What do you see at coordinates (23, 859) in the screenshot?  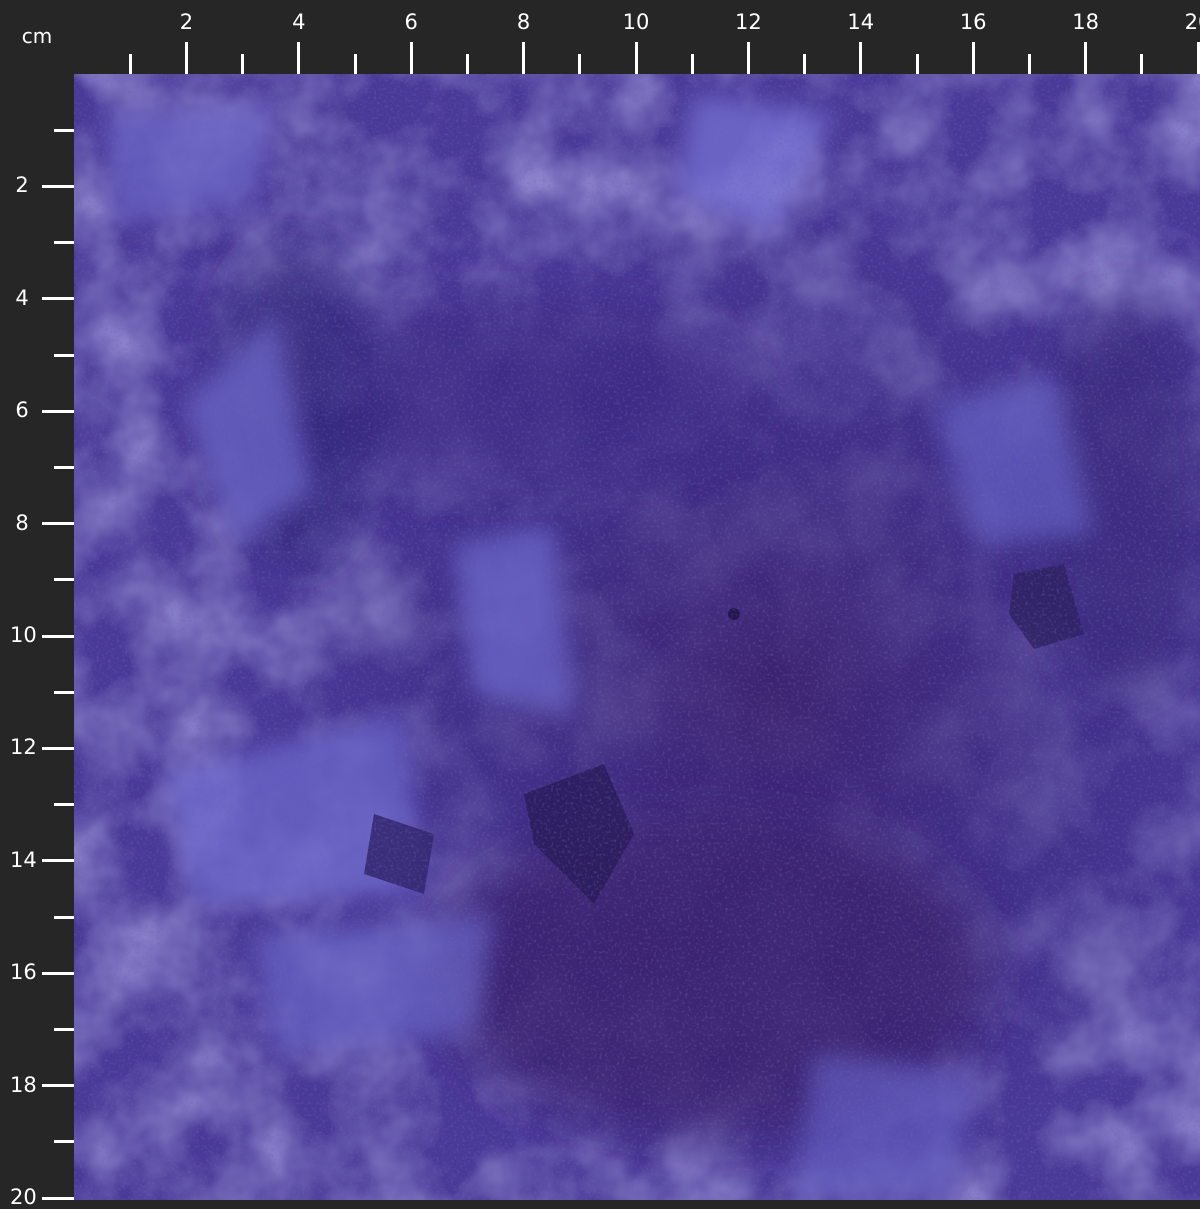 I see `ruler-left-label: 14` at bounding box center [23, 859].